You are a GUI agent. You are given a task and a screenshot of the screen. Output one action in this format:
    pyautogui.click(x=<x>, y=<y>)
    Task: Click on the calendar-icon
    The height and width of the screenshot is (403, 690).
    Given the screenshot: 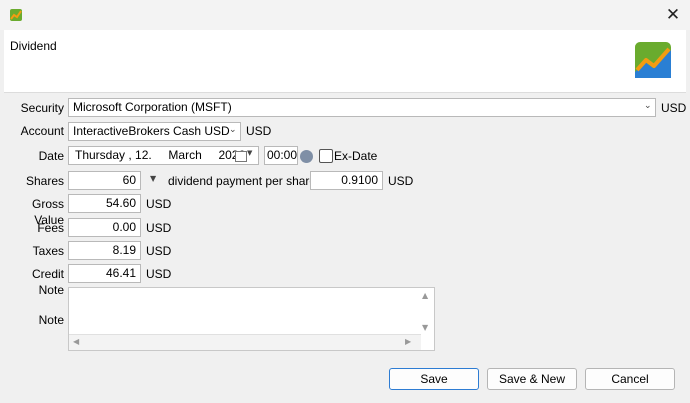 What is the action you would take?
    pyautogui.click(x=241, y=156)
    